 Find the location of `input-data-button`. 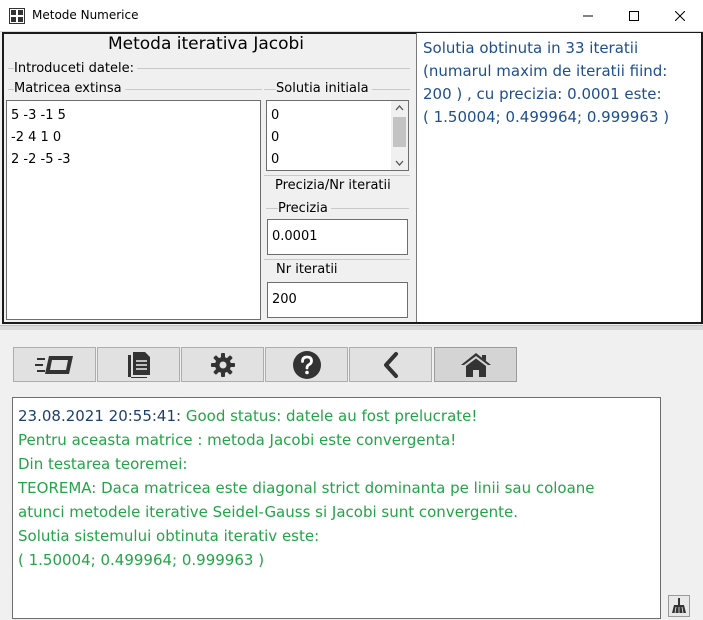

input-data-button is located at coordinates (54, 364).